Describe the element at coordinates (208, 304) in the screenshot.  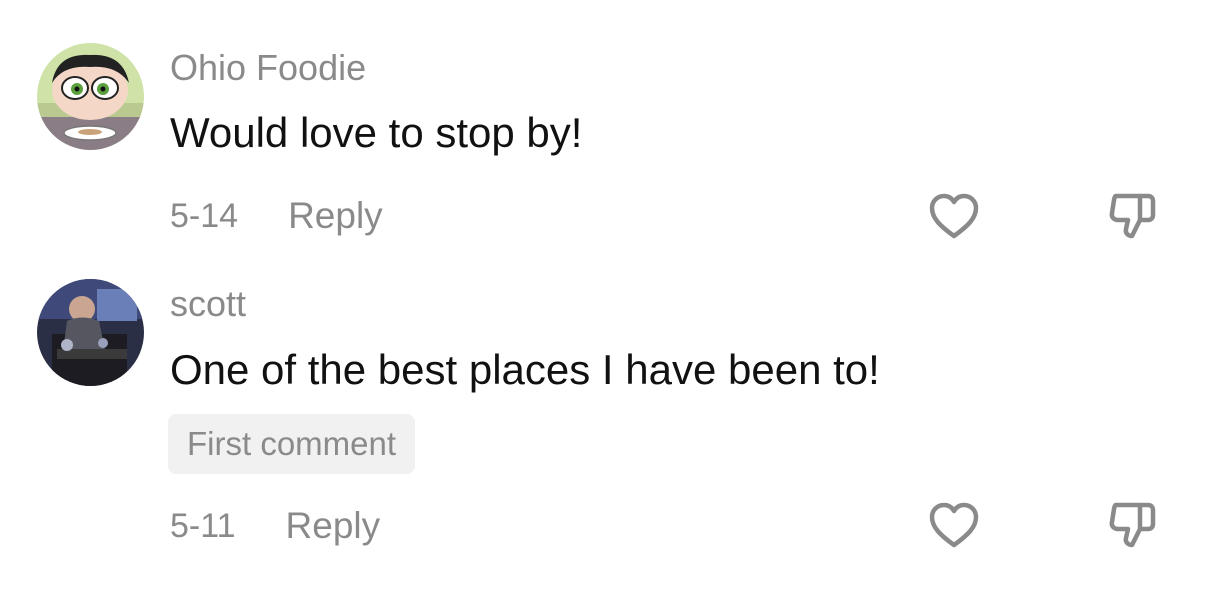
I see `username: scott` at that location.